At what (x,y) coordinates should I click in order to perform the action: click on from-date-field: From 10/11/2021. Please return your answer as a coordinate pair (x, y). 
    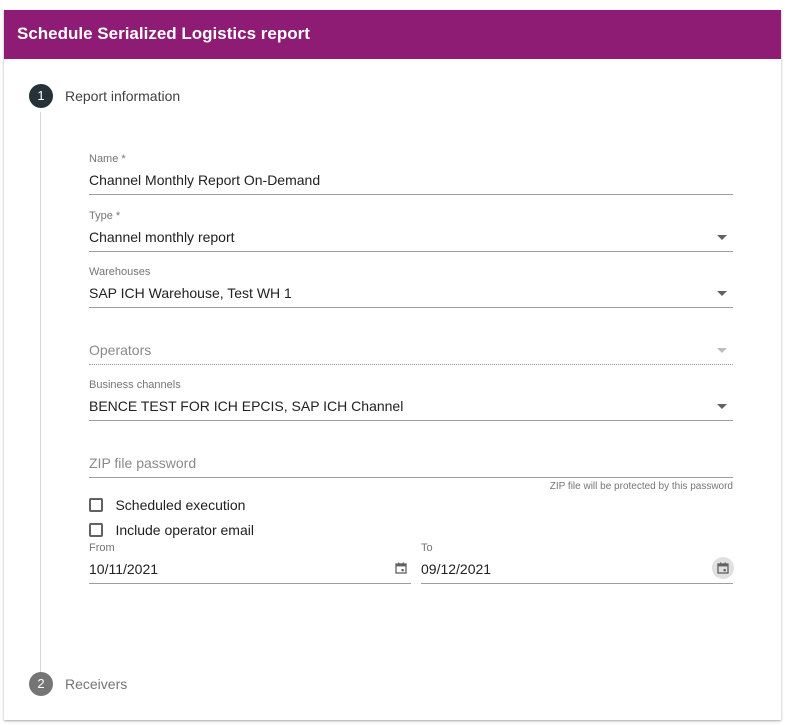
    Looking at the image, I should click on (250, 563).